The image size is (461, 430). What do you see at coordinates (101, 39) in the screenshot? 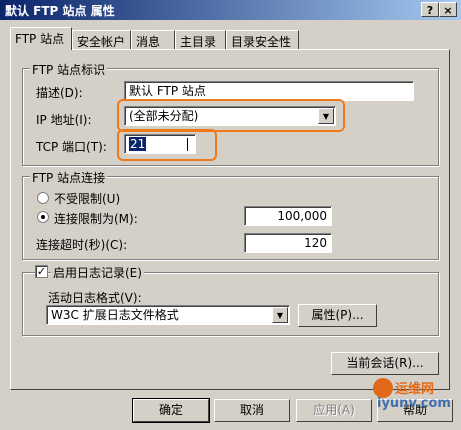
I see `tab-security-accounts: 安全帐户` at bounding box center [101, 39].